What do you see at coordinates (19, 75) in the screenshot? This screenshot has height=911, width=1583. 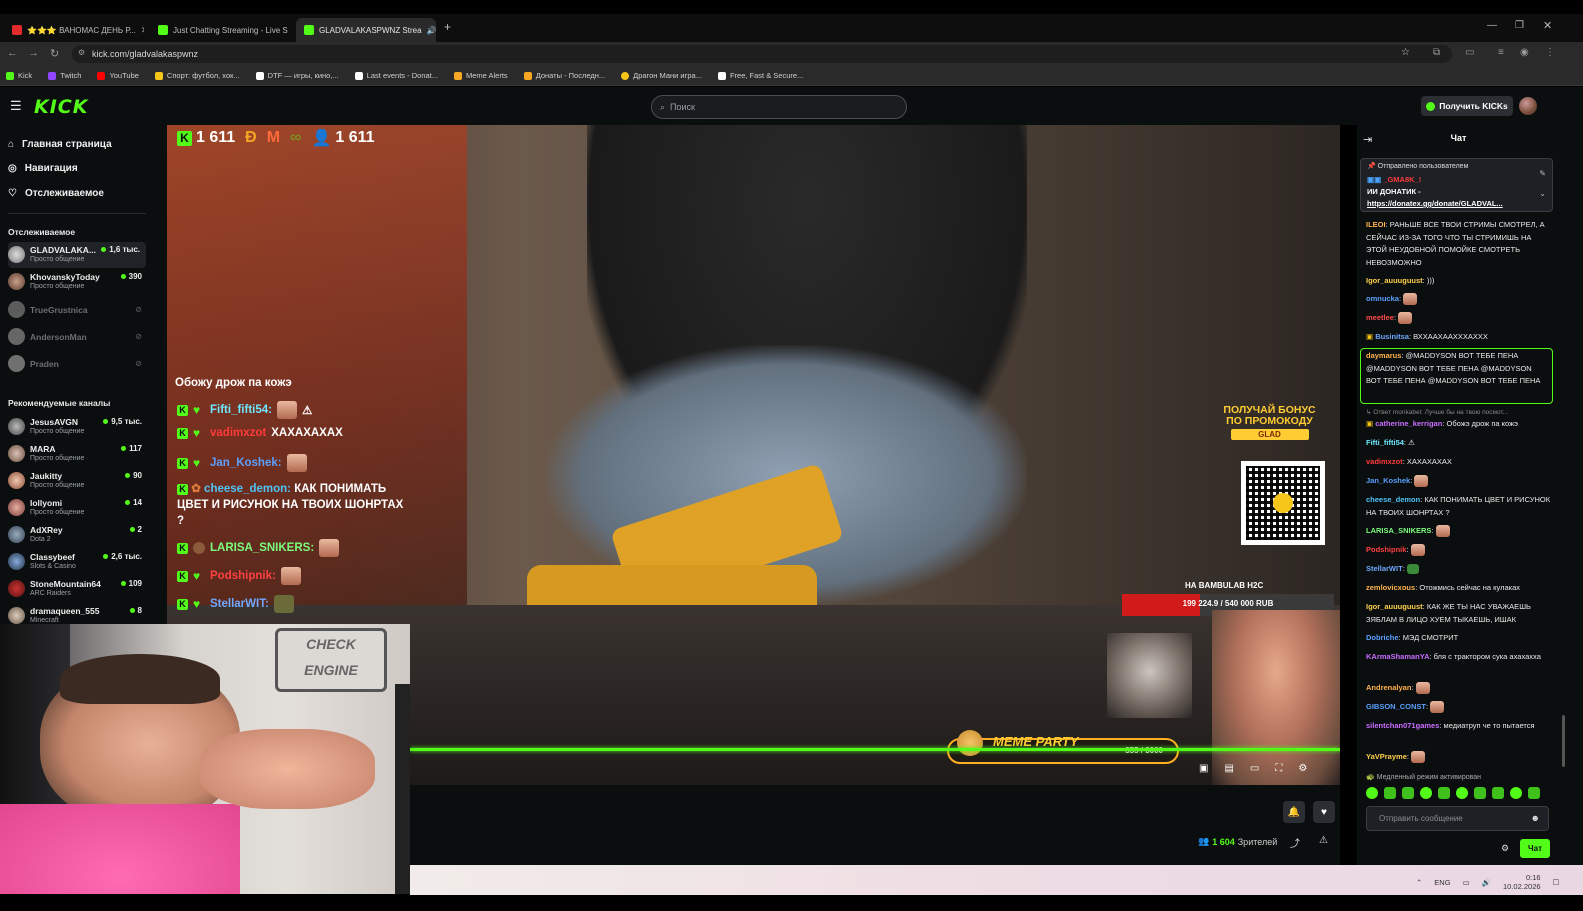 I see `bookmark-item: Kick` at bounding box center [19, 75].